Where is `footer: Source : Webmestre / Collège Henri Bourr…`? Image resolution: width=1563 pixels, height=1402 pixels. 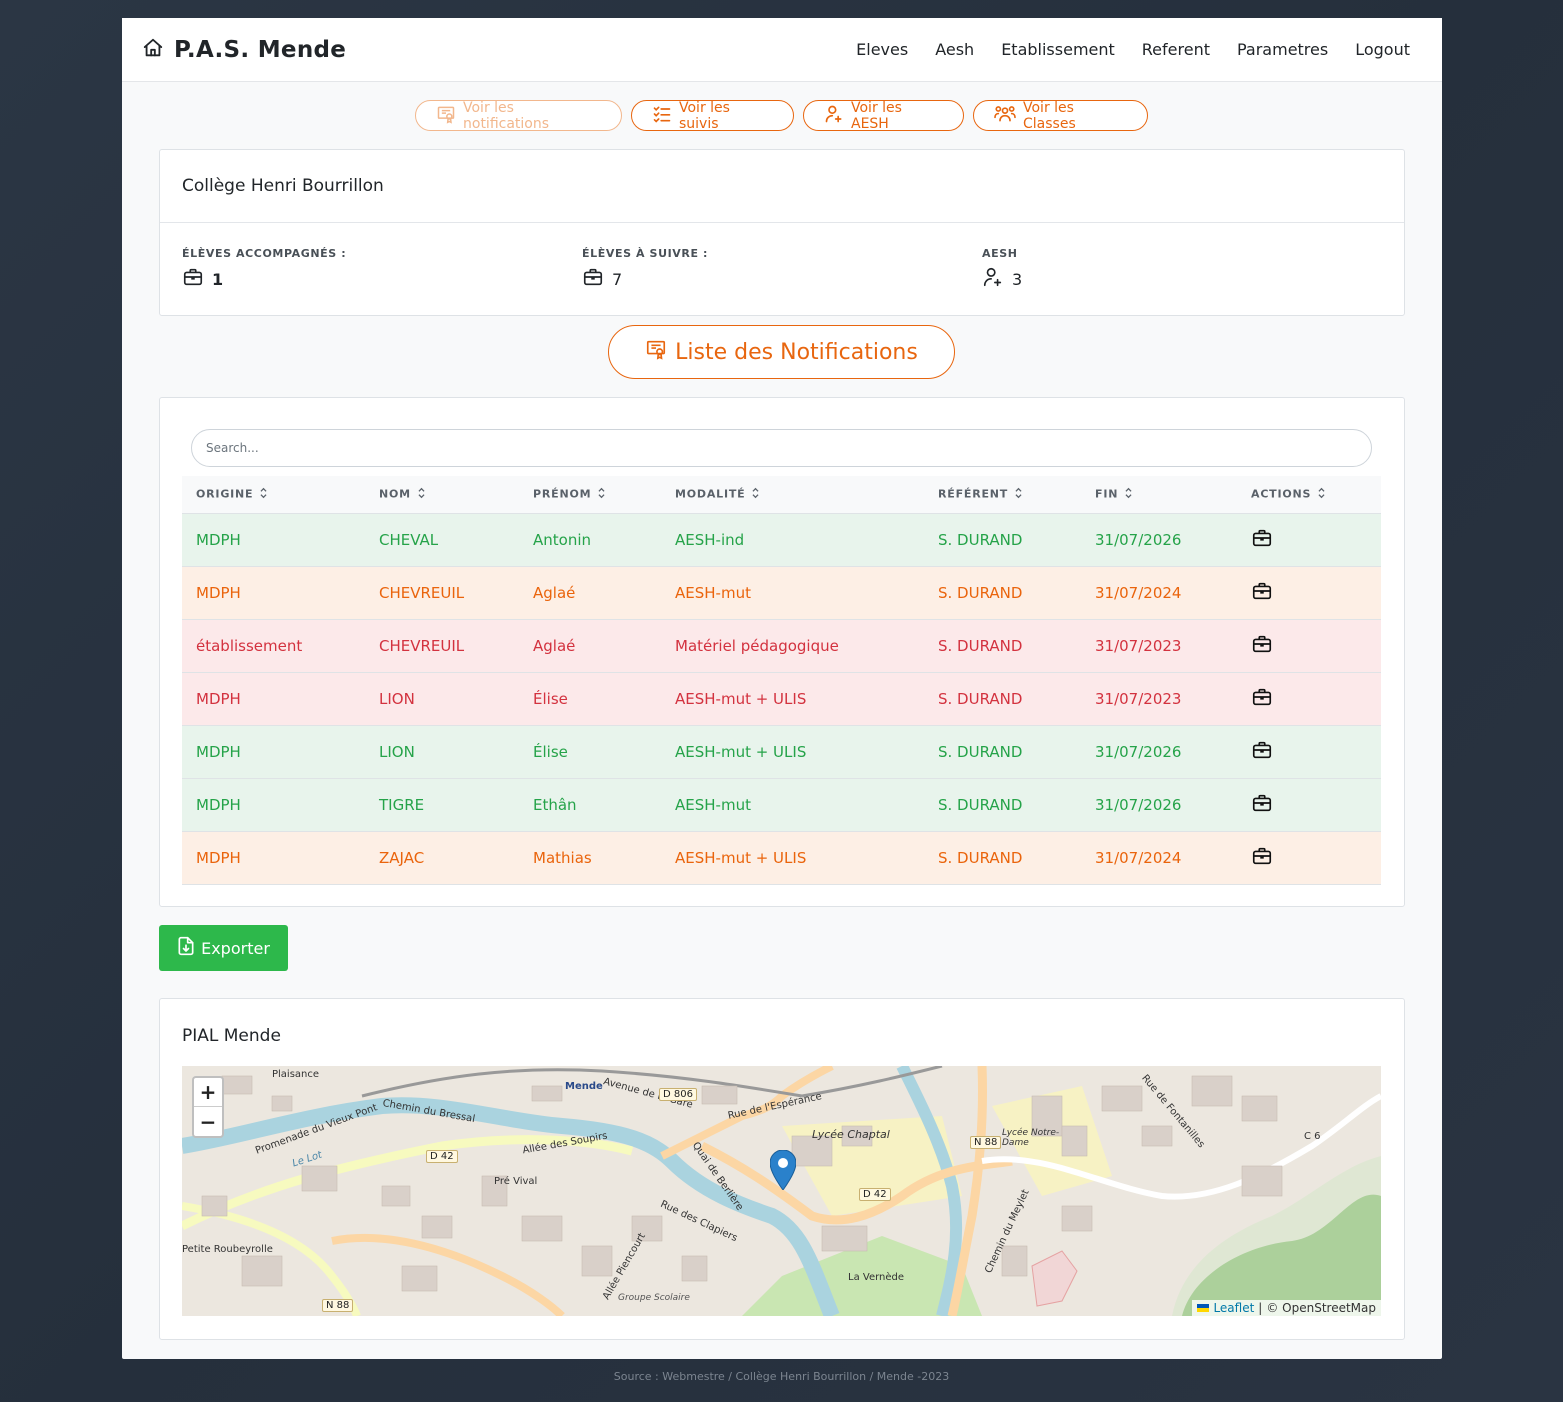
footer: Source : Webmestre / Collège Henri Bourr… is located at coordinates (781, 1376).